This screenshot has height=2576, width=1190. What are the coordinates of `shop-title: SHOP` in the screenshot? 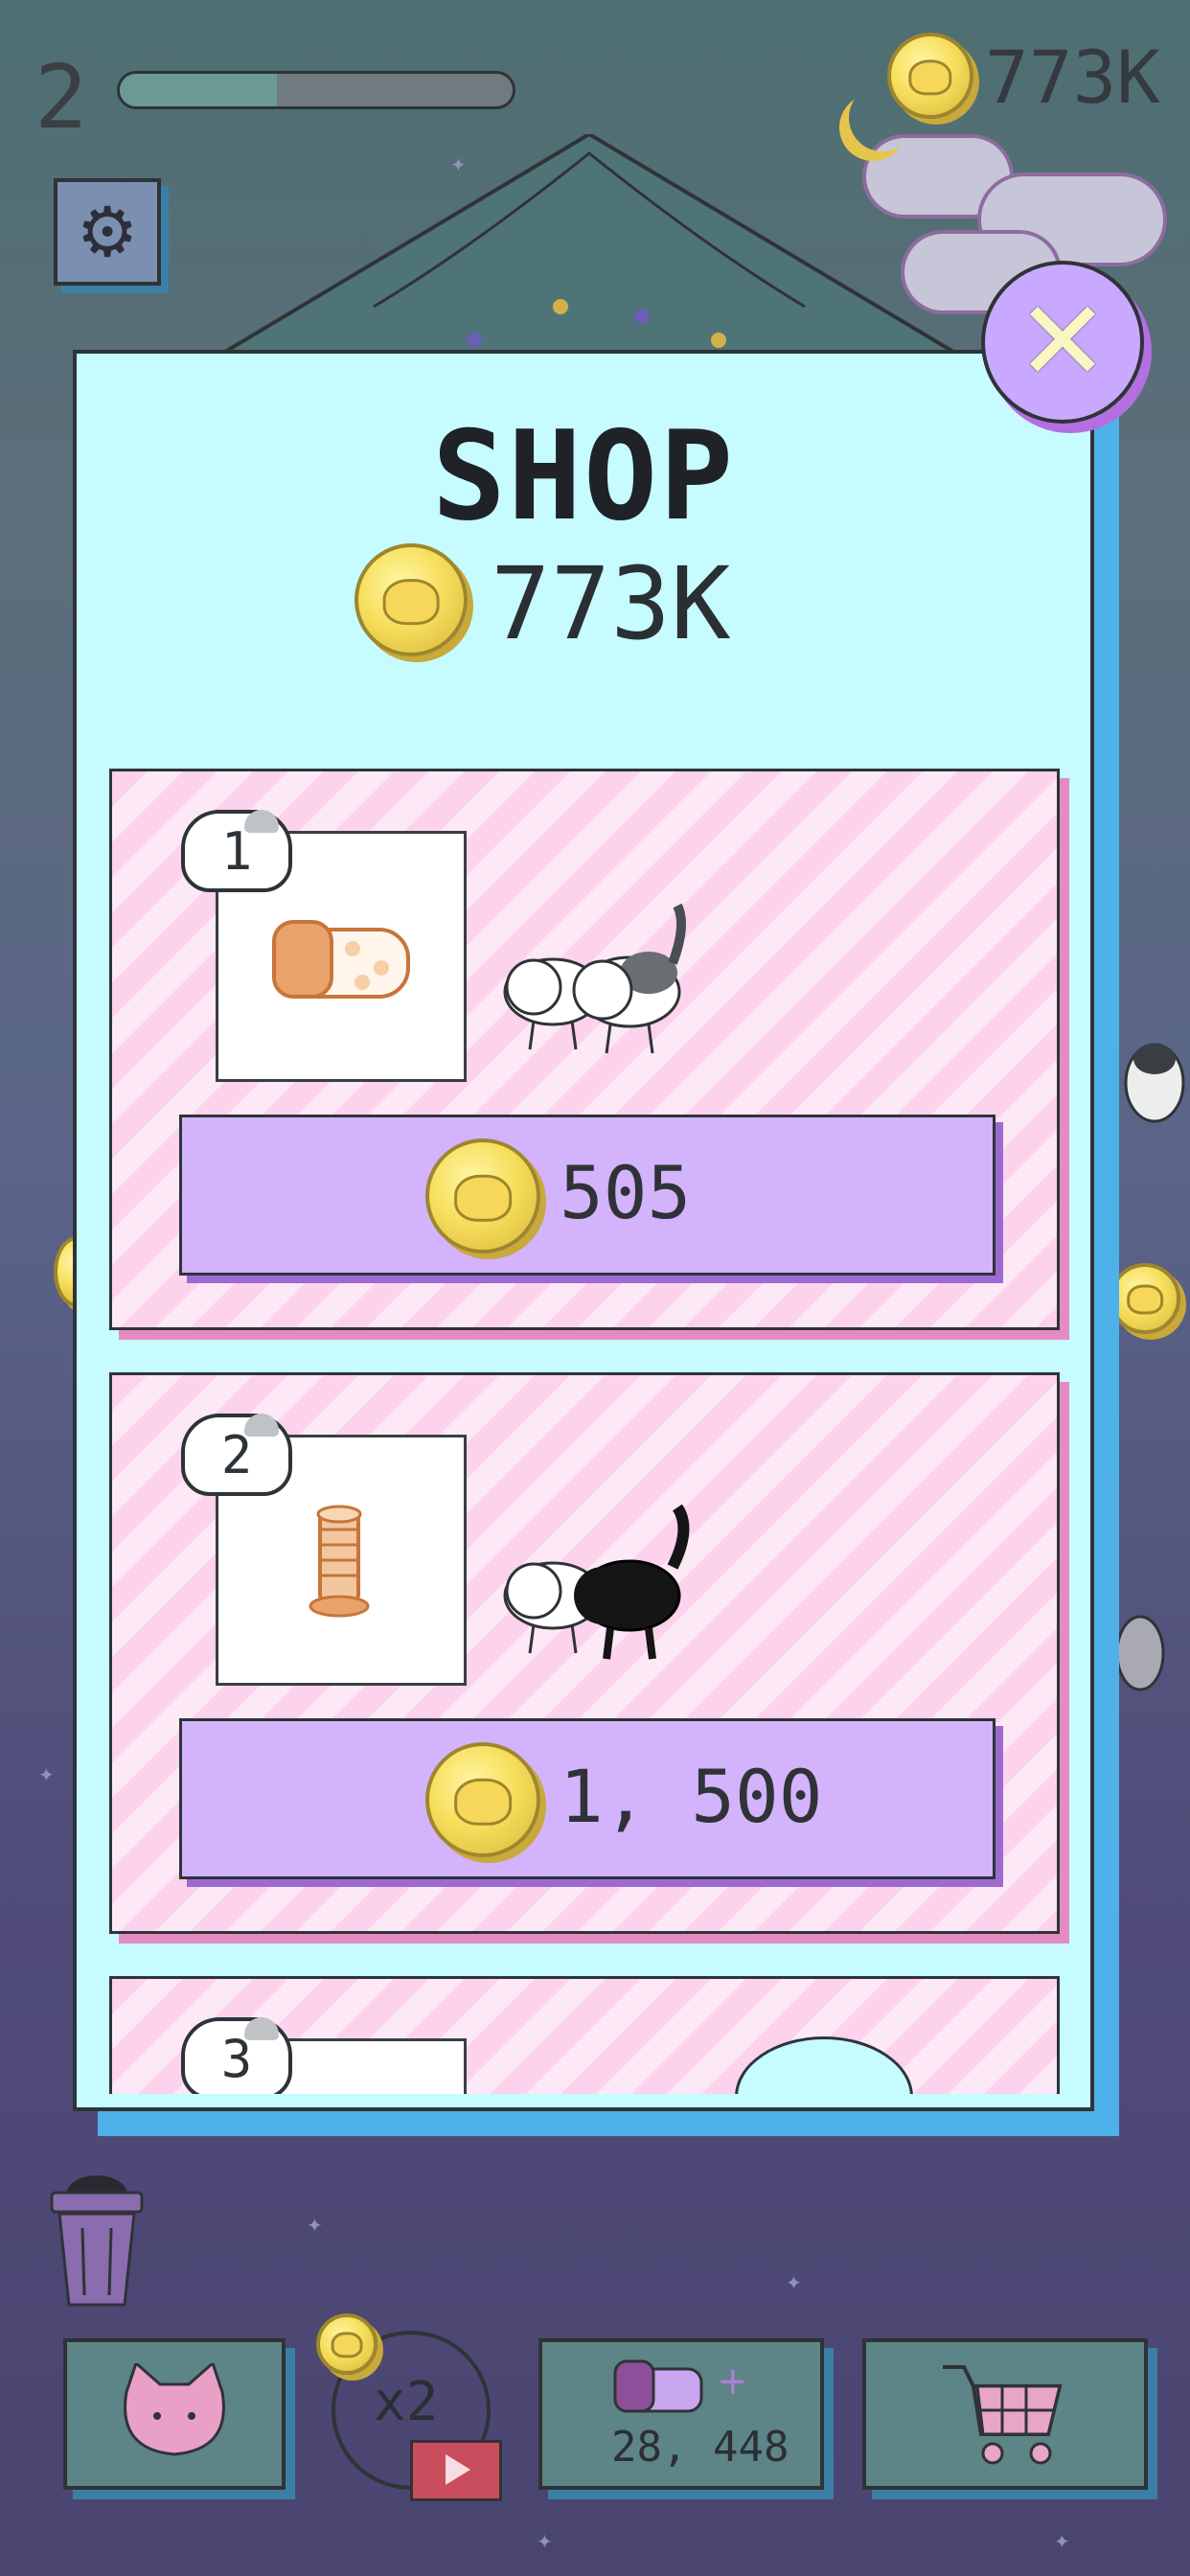 It's located at (584, 476).